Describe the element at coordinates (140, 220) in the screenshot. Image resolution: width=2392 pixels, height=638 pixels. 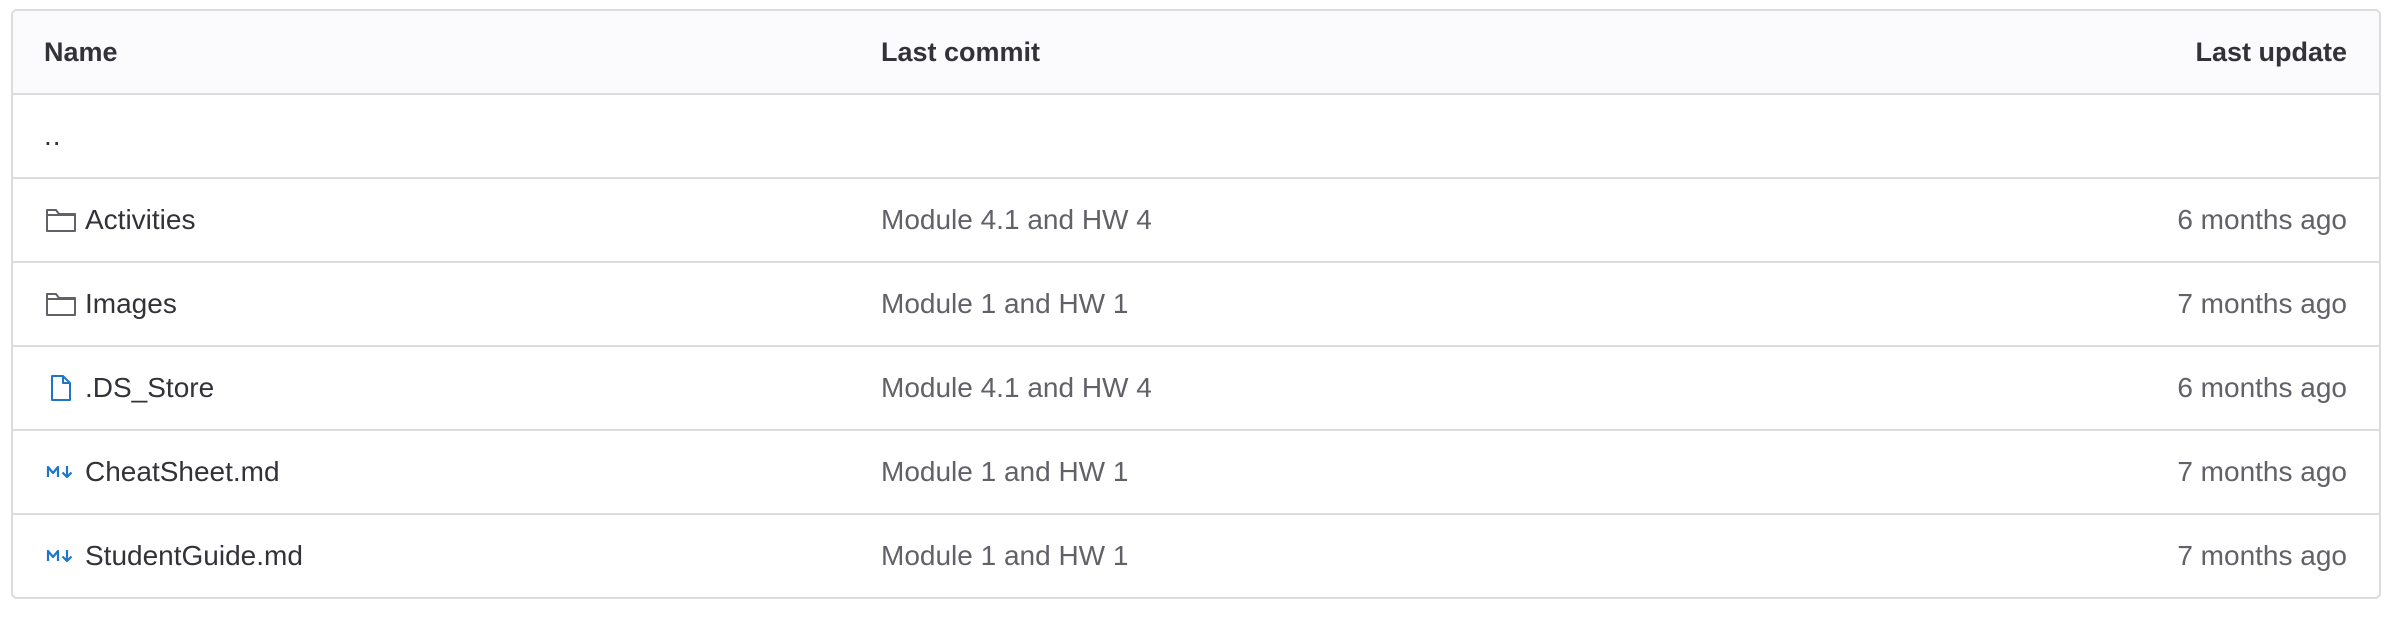
I see `file-name-link: Activities` at that location.